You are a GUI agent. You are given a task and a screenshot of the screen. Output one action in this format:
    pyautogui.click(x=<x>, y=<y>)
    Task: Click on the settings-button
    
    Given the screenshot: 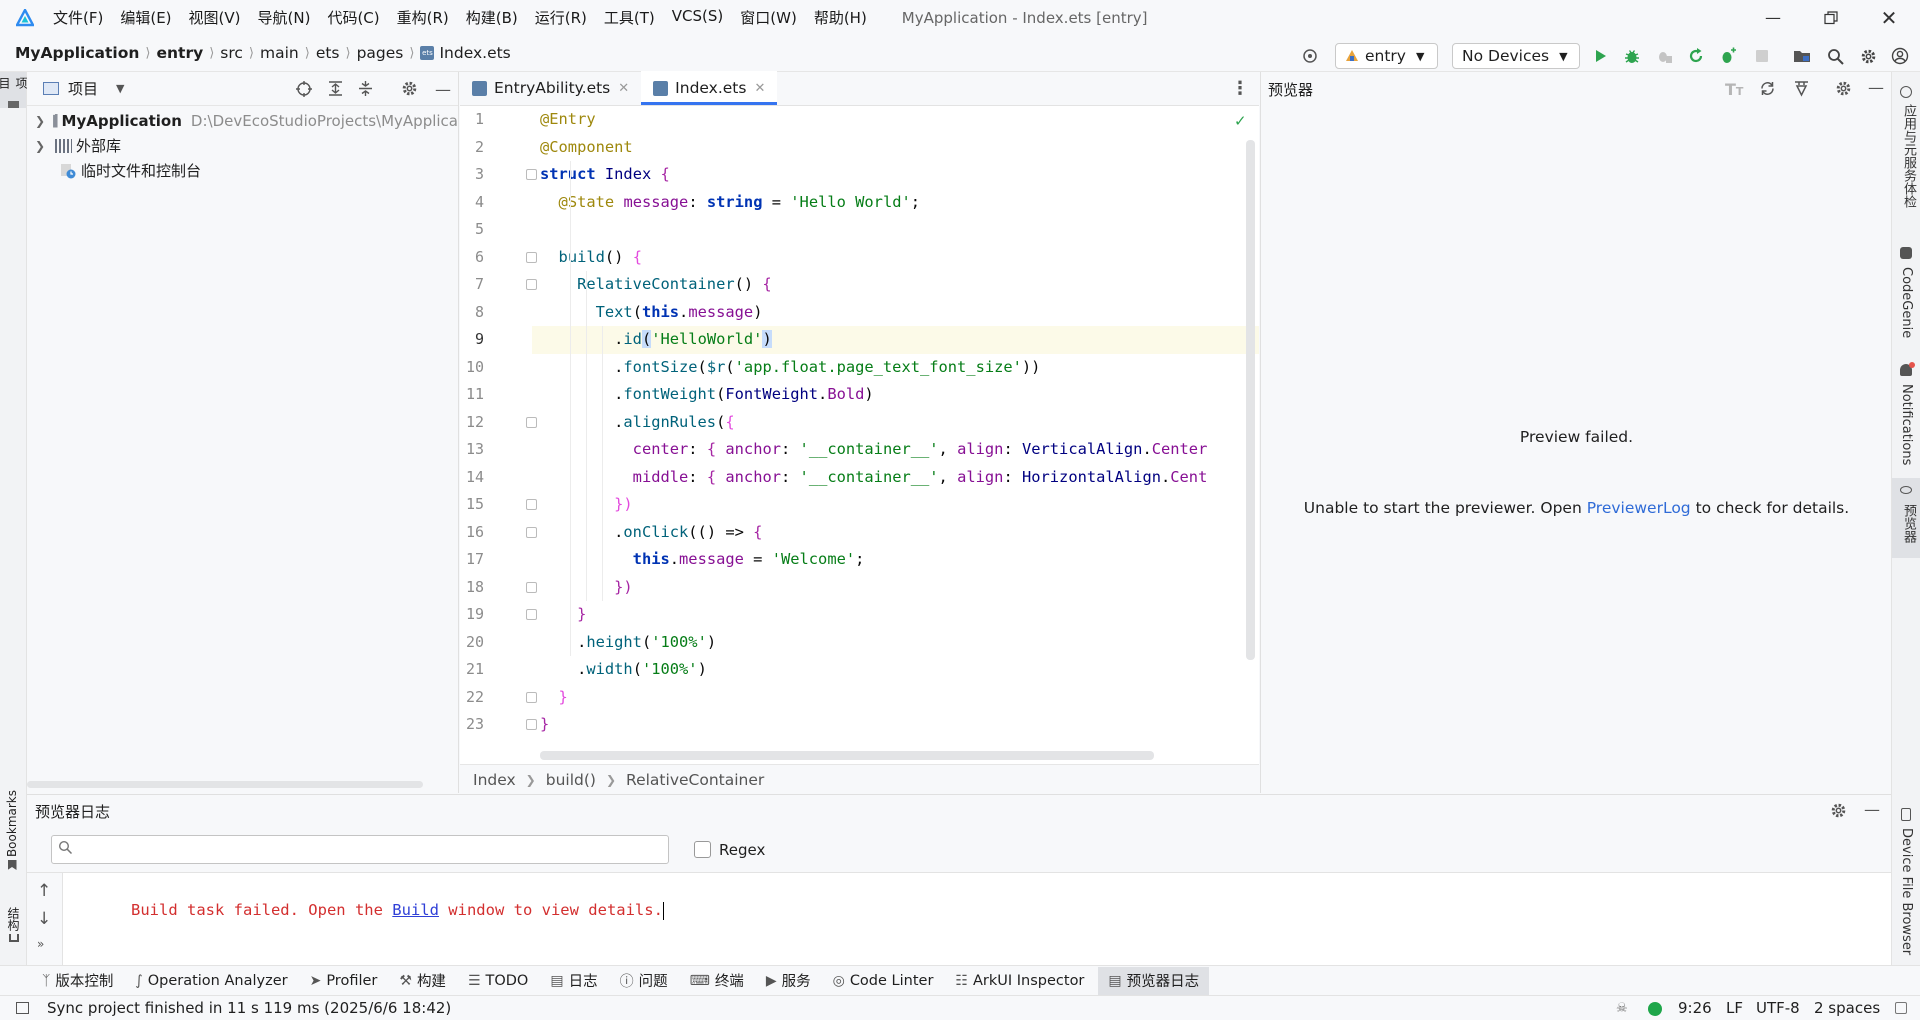 What is the action you would take?
    pyautogui.click(x=1868, y=56)
    